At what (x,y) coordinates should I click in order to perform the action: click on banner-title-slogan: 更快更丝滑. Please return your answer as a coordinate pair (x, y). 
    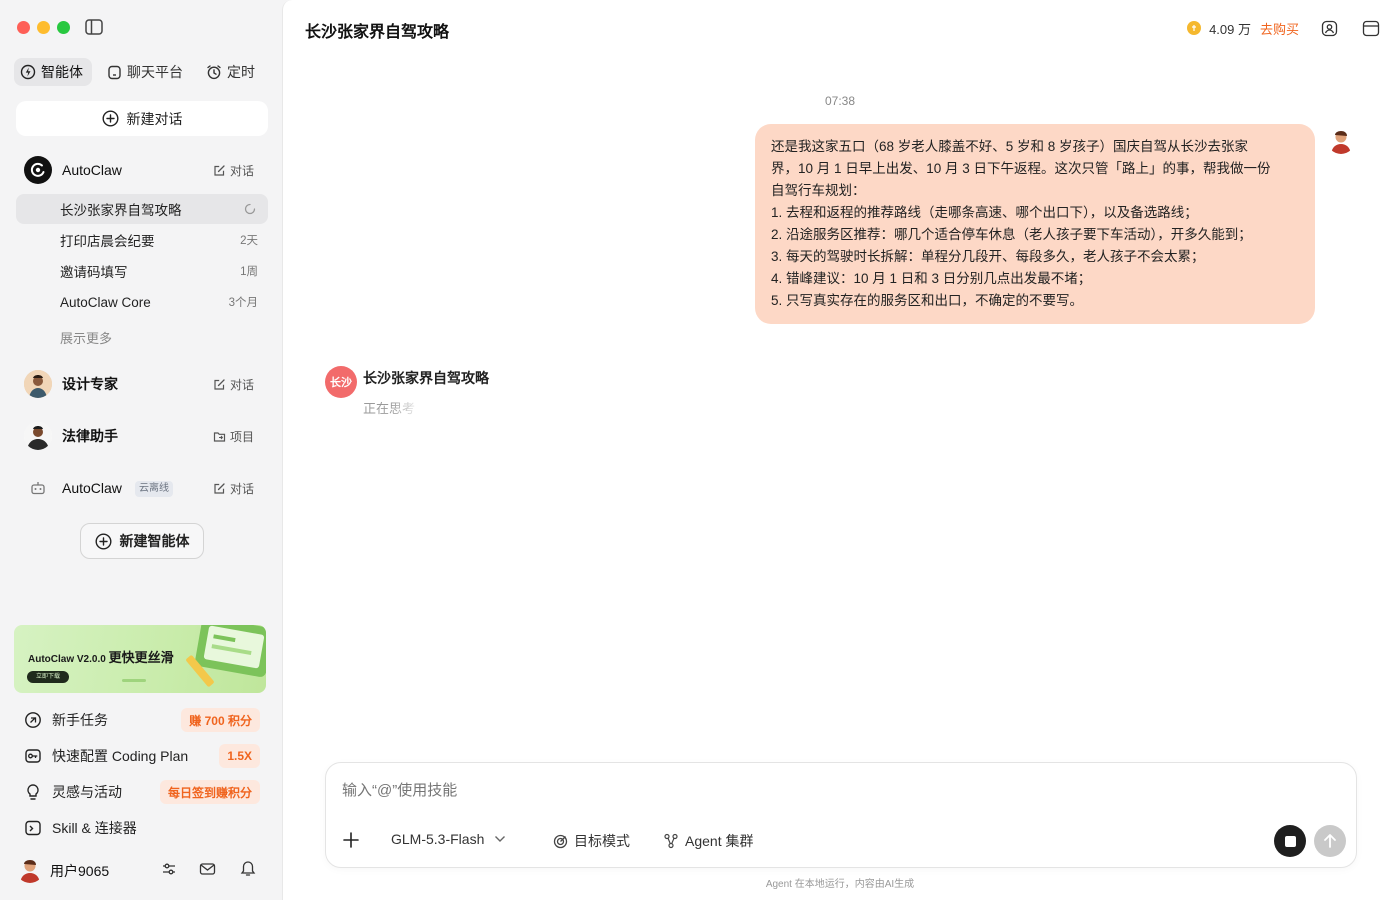
    Looking at the image, I should click on (141, 657).